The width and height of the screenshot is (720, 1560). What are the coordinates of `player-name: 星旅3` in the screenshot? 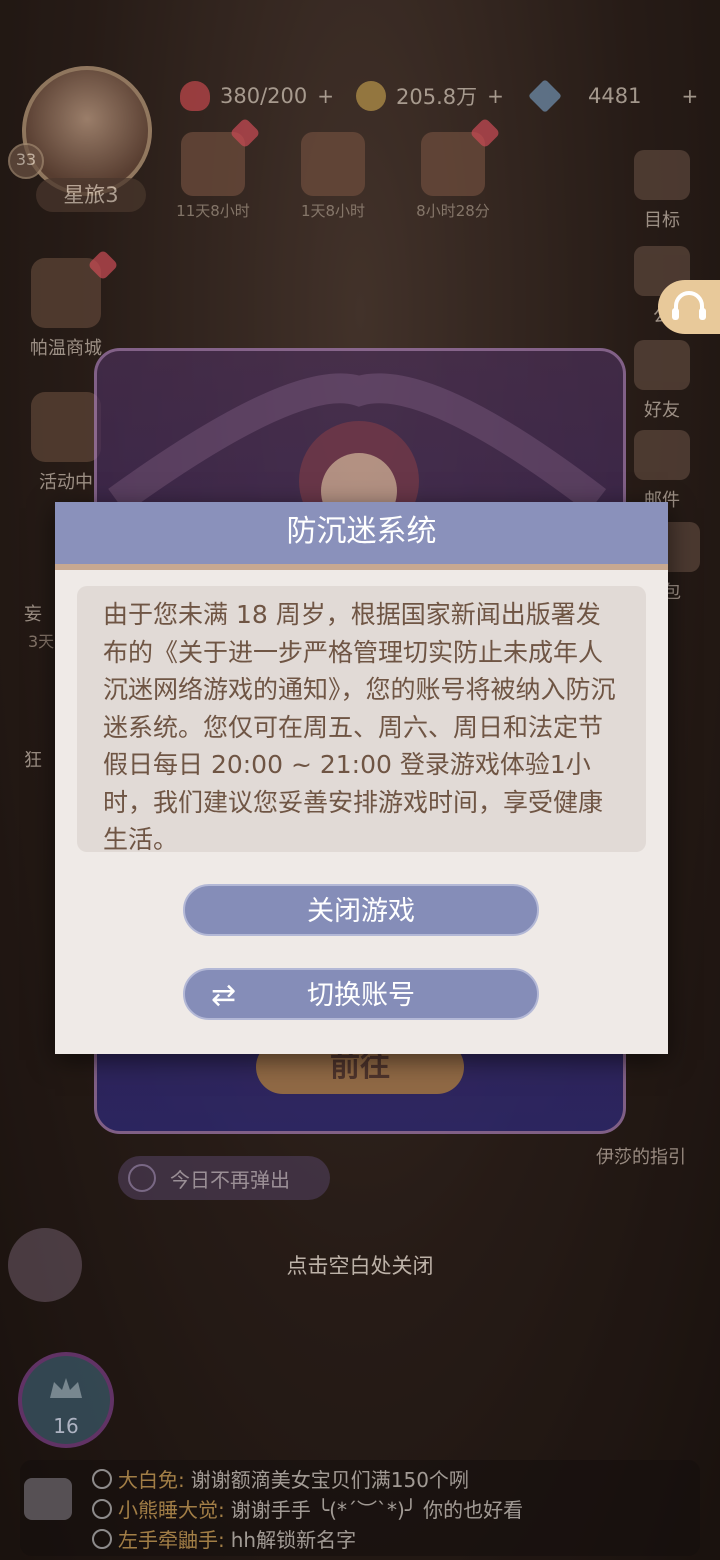 It's located at (91, 195).